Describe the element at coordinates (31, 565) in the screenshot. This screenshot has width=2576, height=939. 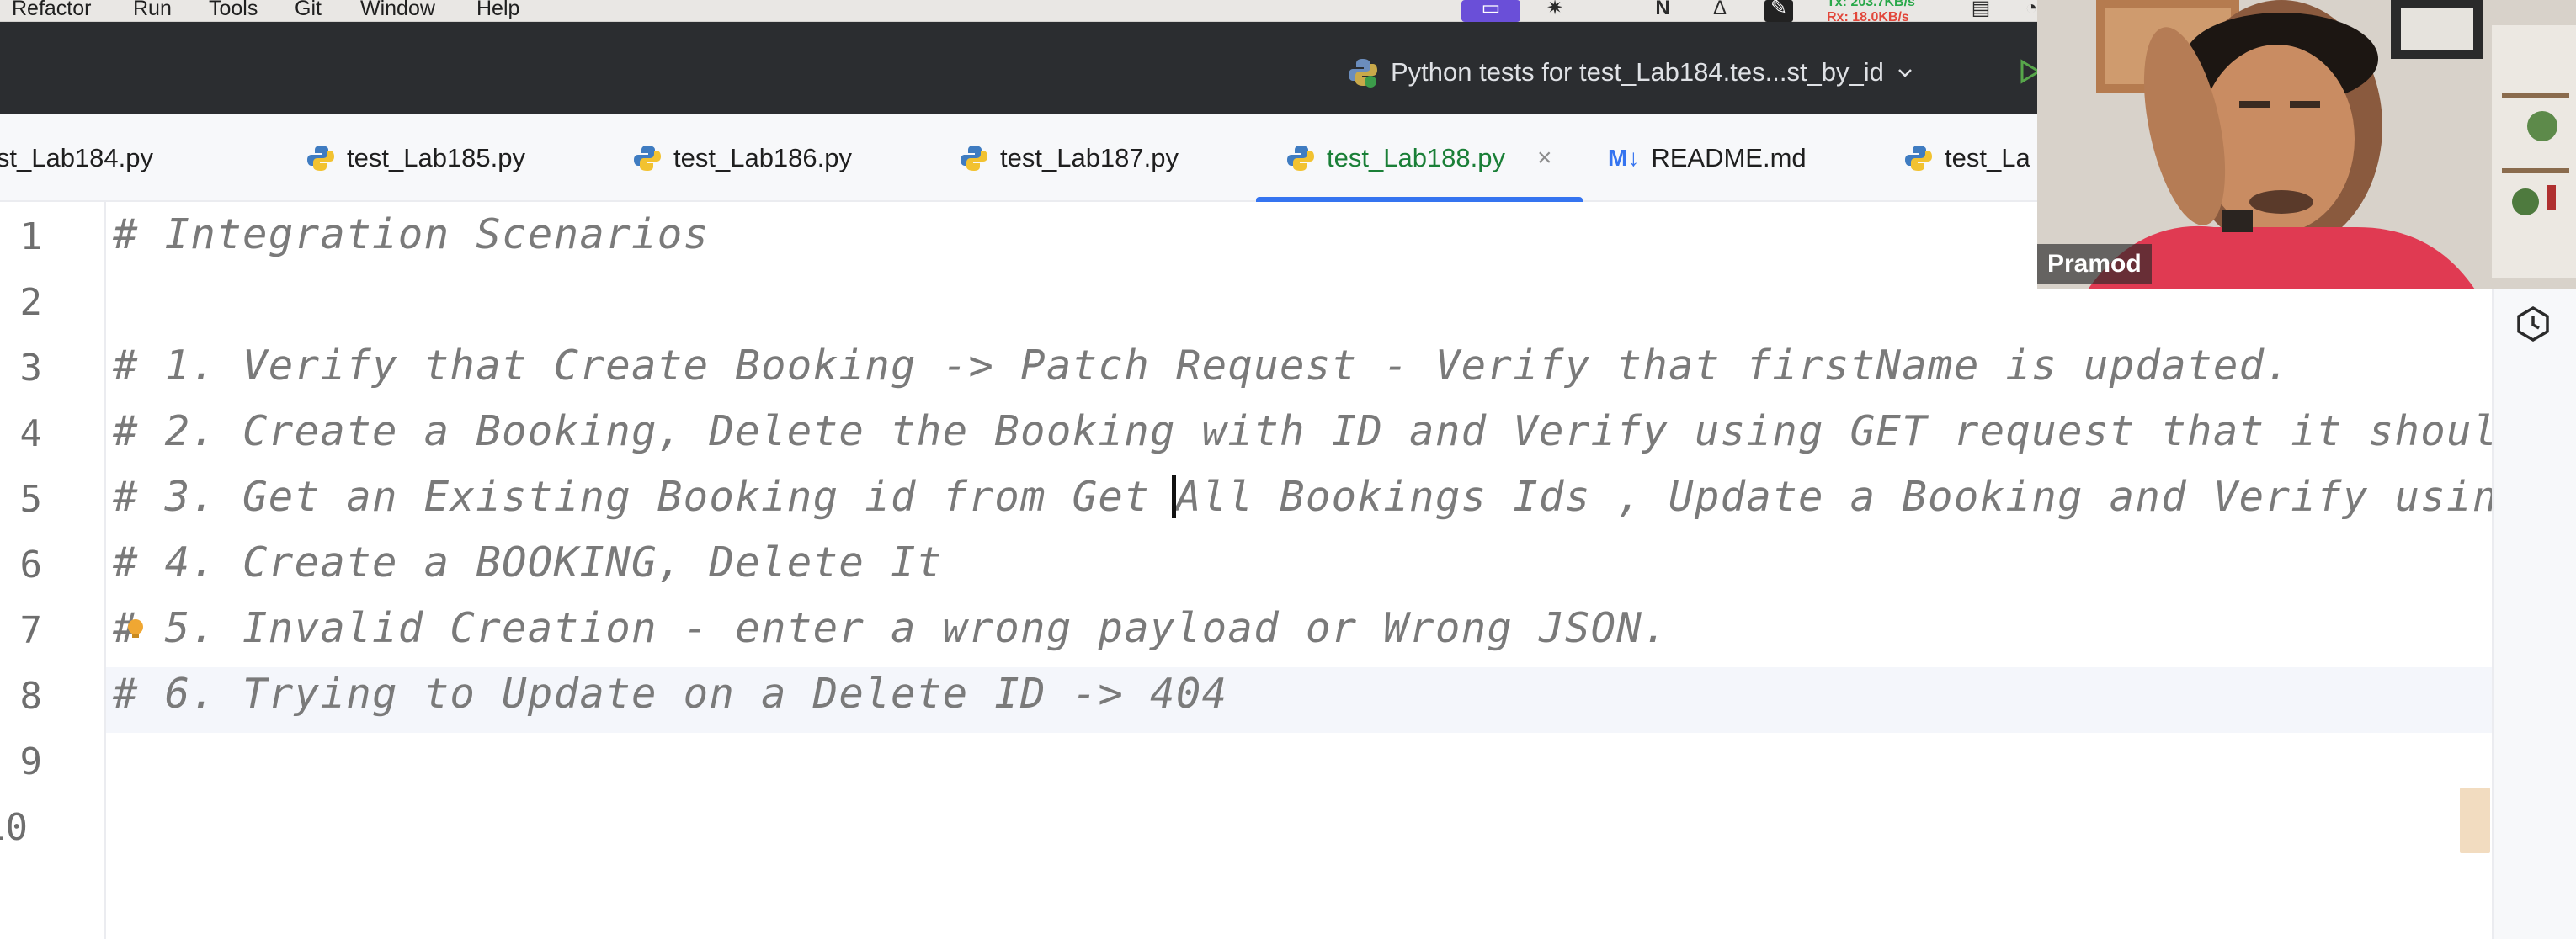
I see `line-number: 6` at that location.